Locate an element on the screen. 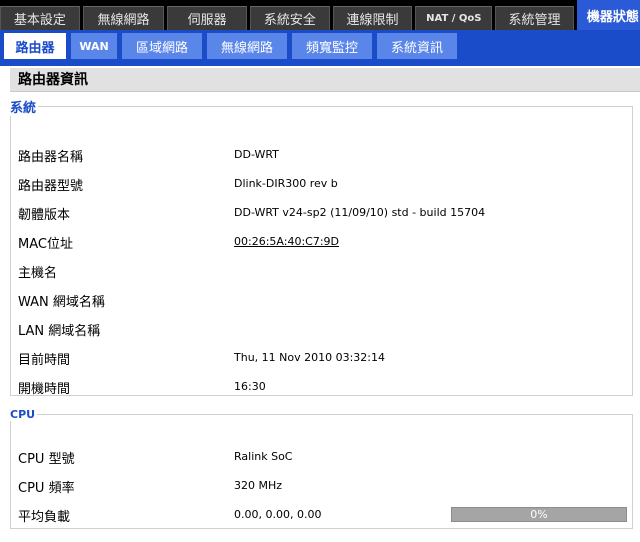 This screenshot has height=542, width=640. current-time-value: Thu, 11 Nov 2010 03:32:14 is located at coordinates (310, 357).